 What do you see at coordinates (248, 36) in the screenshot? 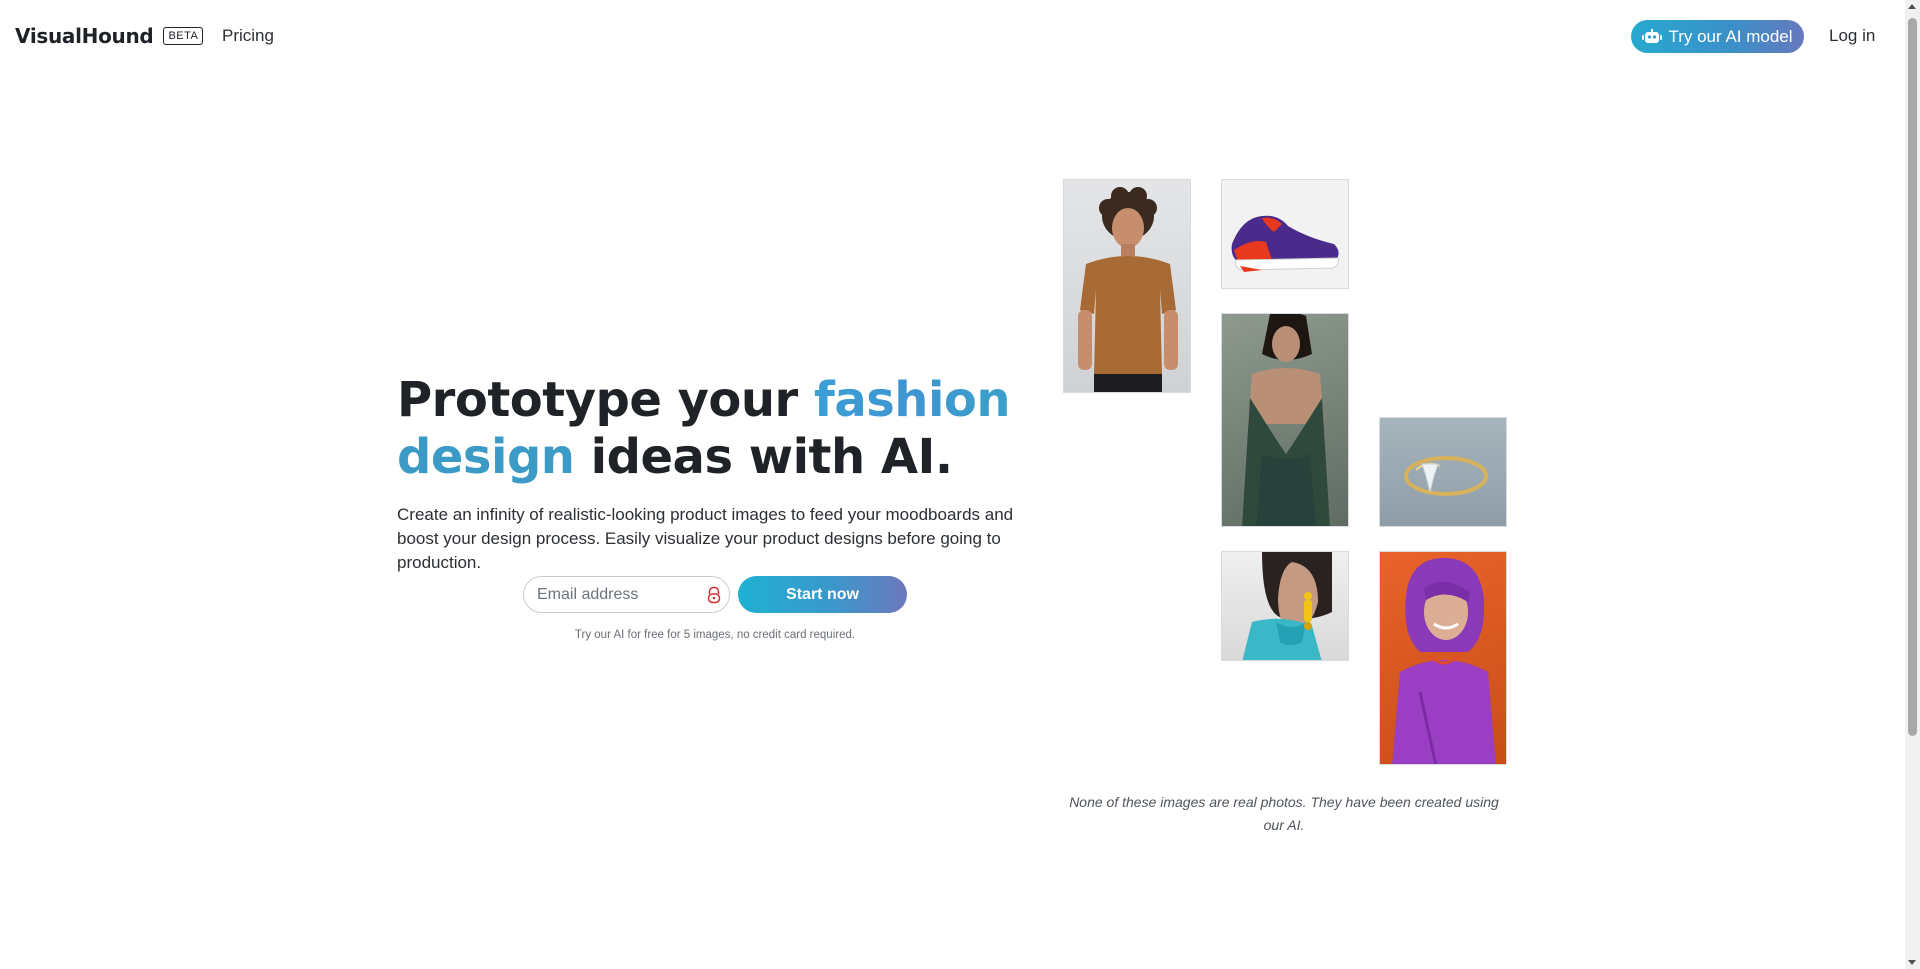
I see `nav-link-pricing: Pricing` at bounding box center [248, 36].